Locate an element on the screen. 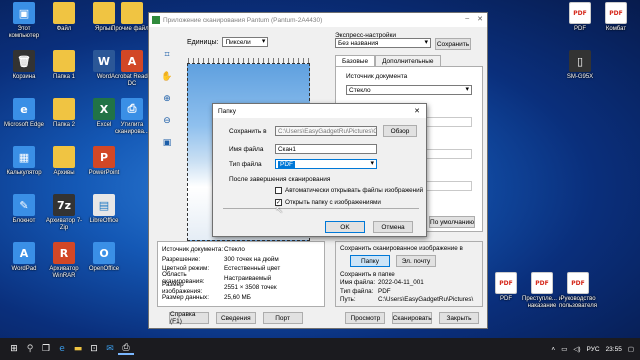  file-type-select: PDF is located at coordinates (326, 164).